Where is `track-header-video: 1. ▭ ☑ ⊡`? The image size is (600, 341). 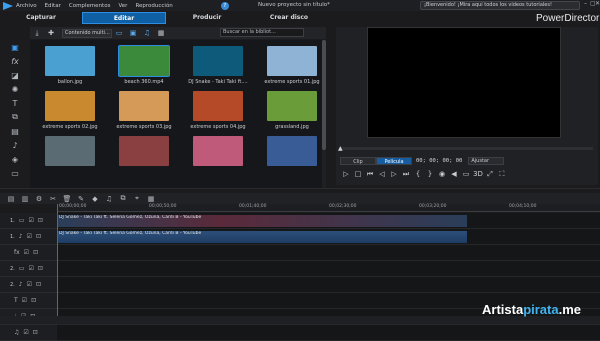
track-header-video: 1. ▭ ☑ ⊡ is located at coordinates (28, 221).